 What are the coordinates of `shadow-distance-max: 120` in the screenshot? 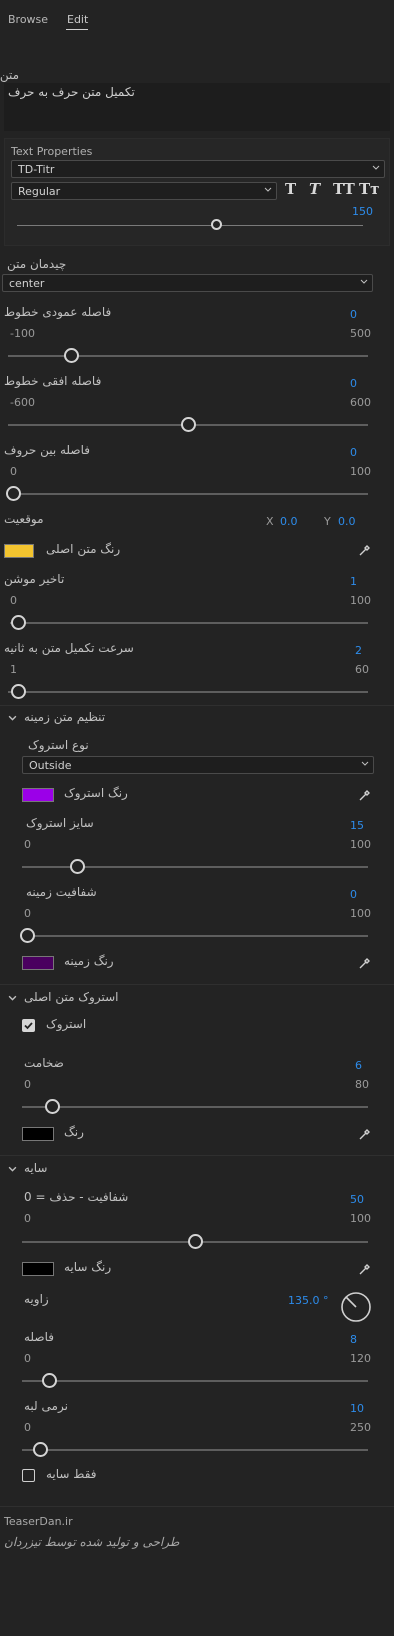 It's located at (360, 1358).